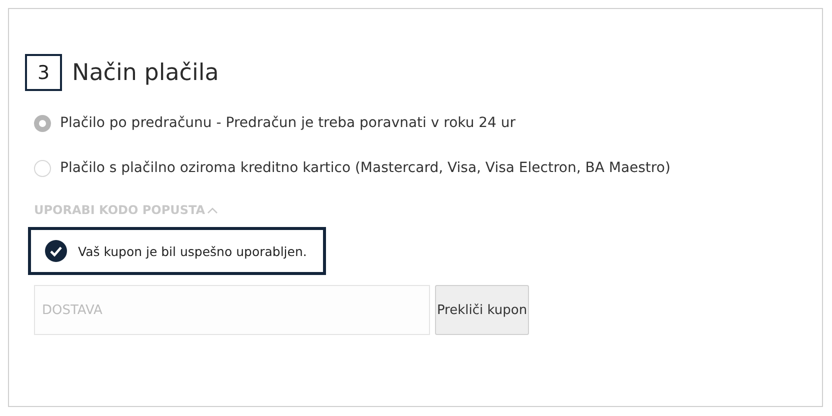  Describe the element at coordinates (365, 168) in the screenshot. I see `option-label: Plačilo s plačilno oziroma kreditno kartico (Mastercard, Visa, Visa Electron, BA Maestro)` at that location.